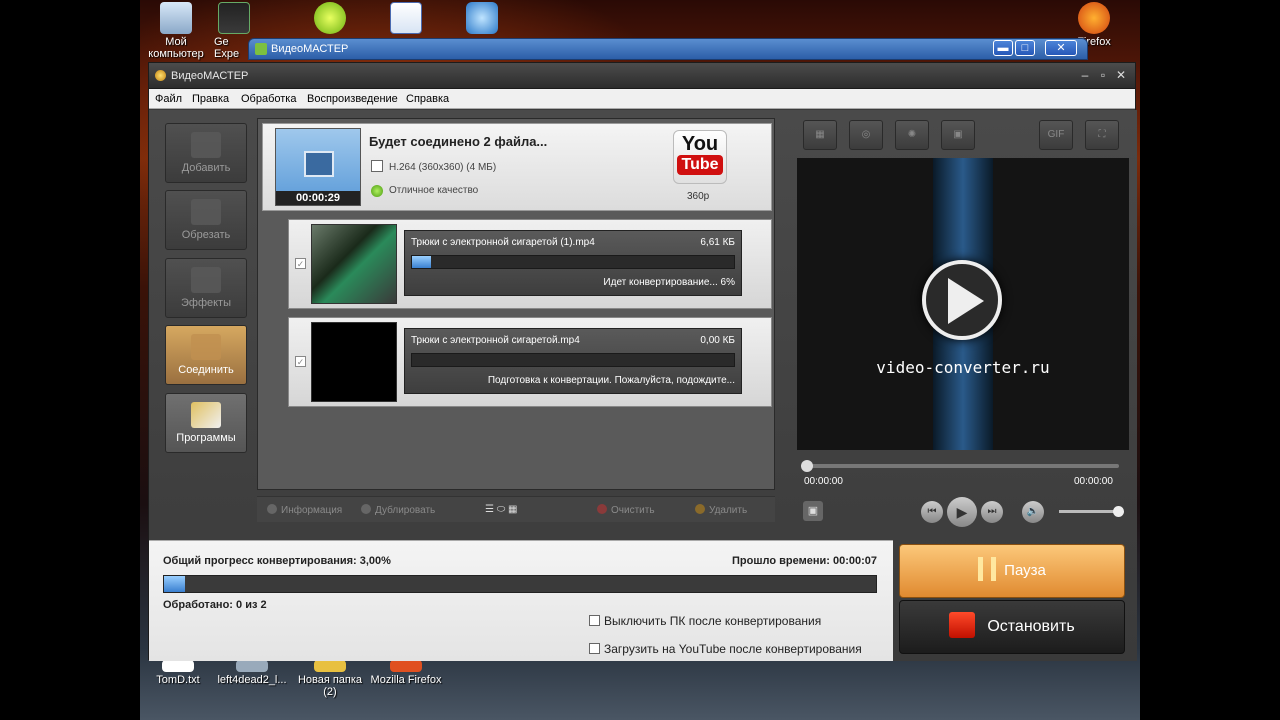 This screenshot has height=720, width=1280. What do you see at coordinates (482, 19) in the screenshot?
I see `desktop-icon-app-blue` at bounding box center [482, 19].